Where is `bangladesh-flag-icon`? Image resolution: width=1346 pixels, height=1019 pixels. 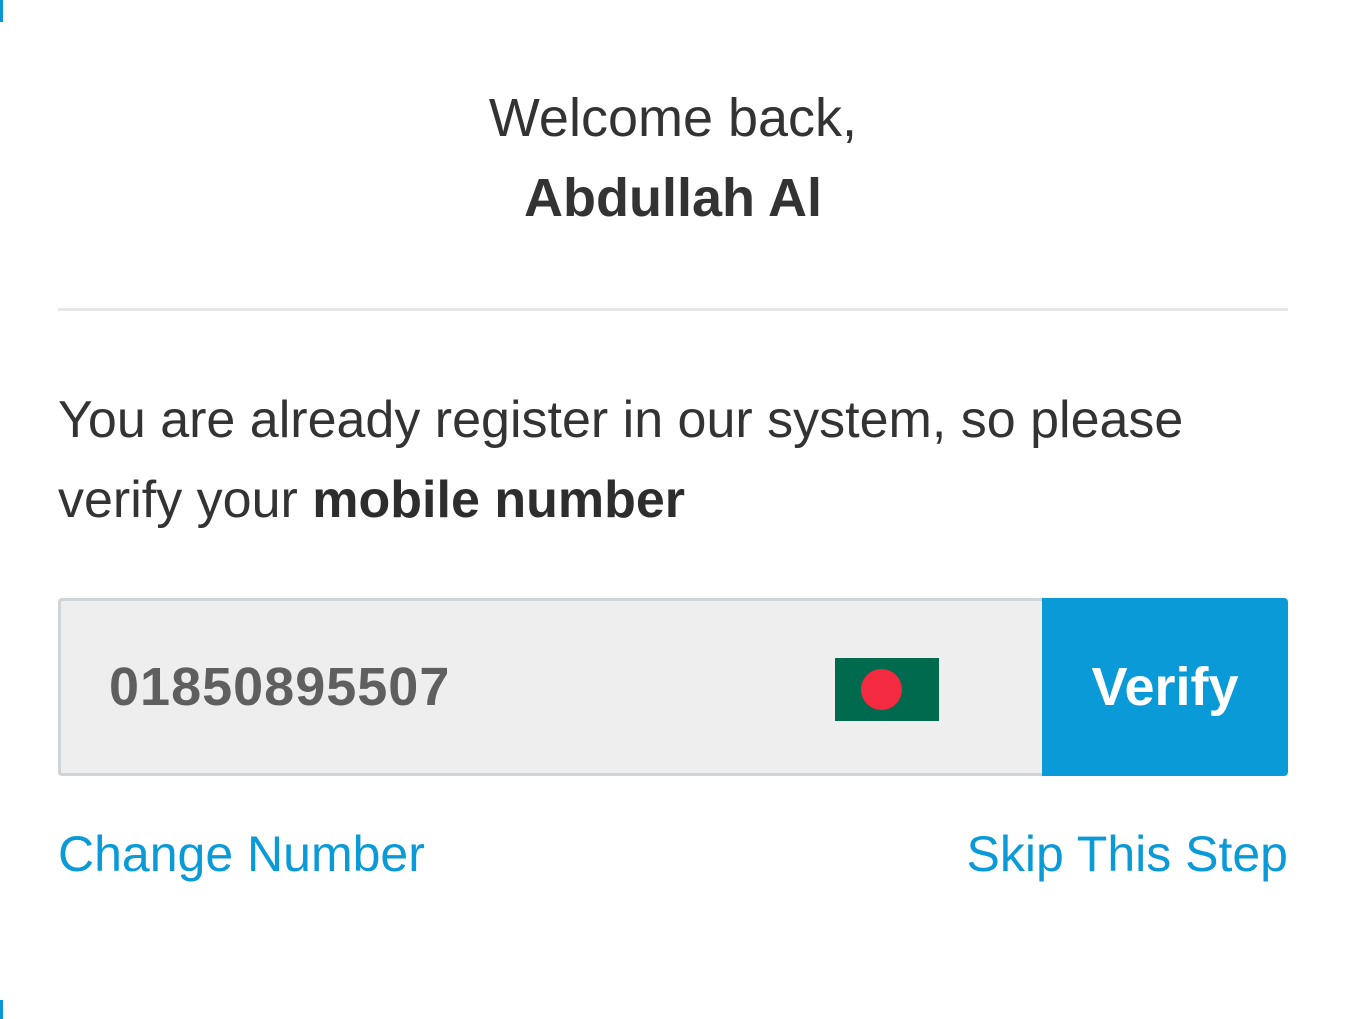
bangladesh-flag-icon is located at coordinates (887, 689).